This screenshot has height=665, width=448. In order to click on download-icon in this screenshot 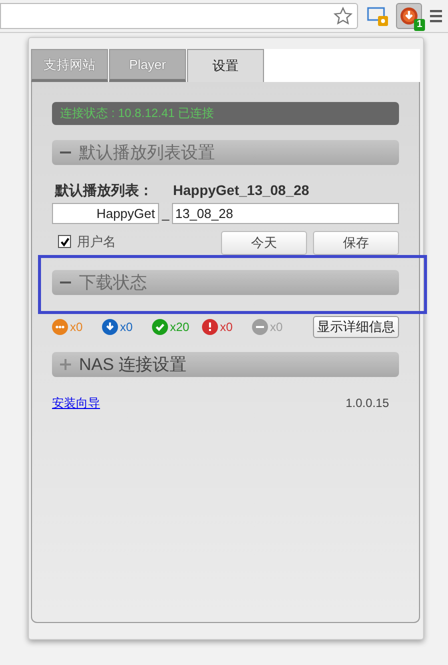, I will do `click(409, 16)`.